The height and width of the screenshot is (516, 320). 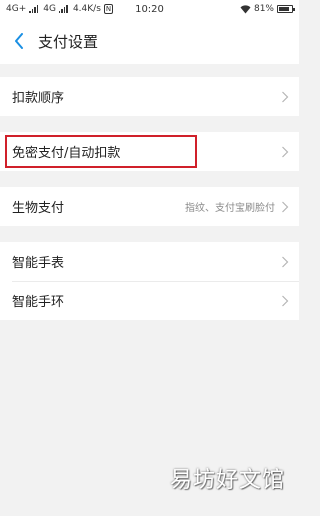 I want to click on status-right: 81%, so click(x=267, y=9).